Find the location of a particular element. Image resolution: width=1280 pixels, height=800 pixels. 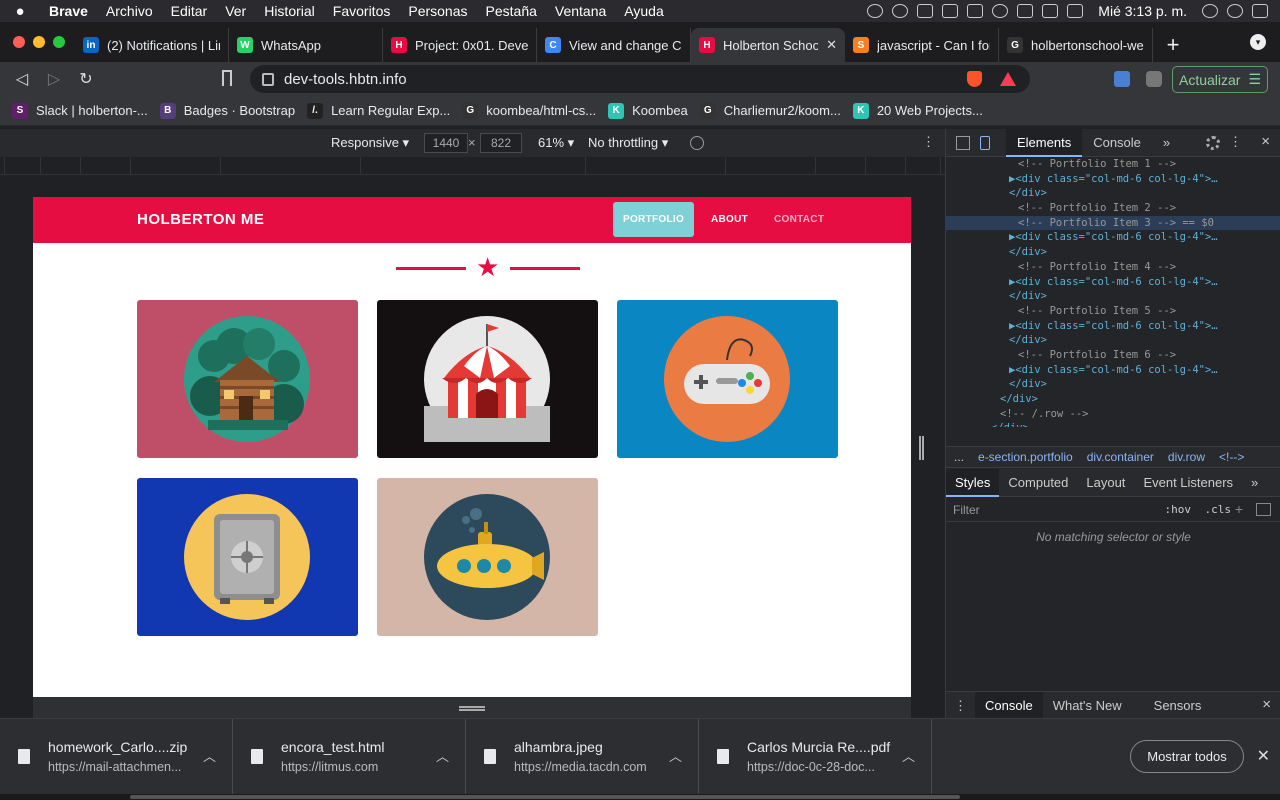

airplay-status-icon is located at coordinates (975, 11).